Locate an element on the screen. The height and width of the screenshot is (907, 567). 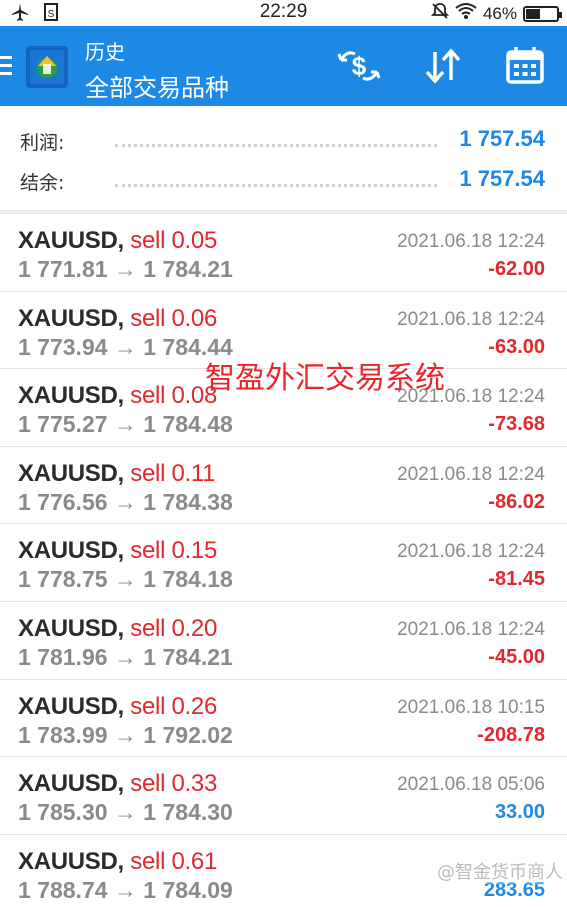
trade-symbol: XAUUSD, sell 0.26 is located at coordinates (117, 707).